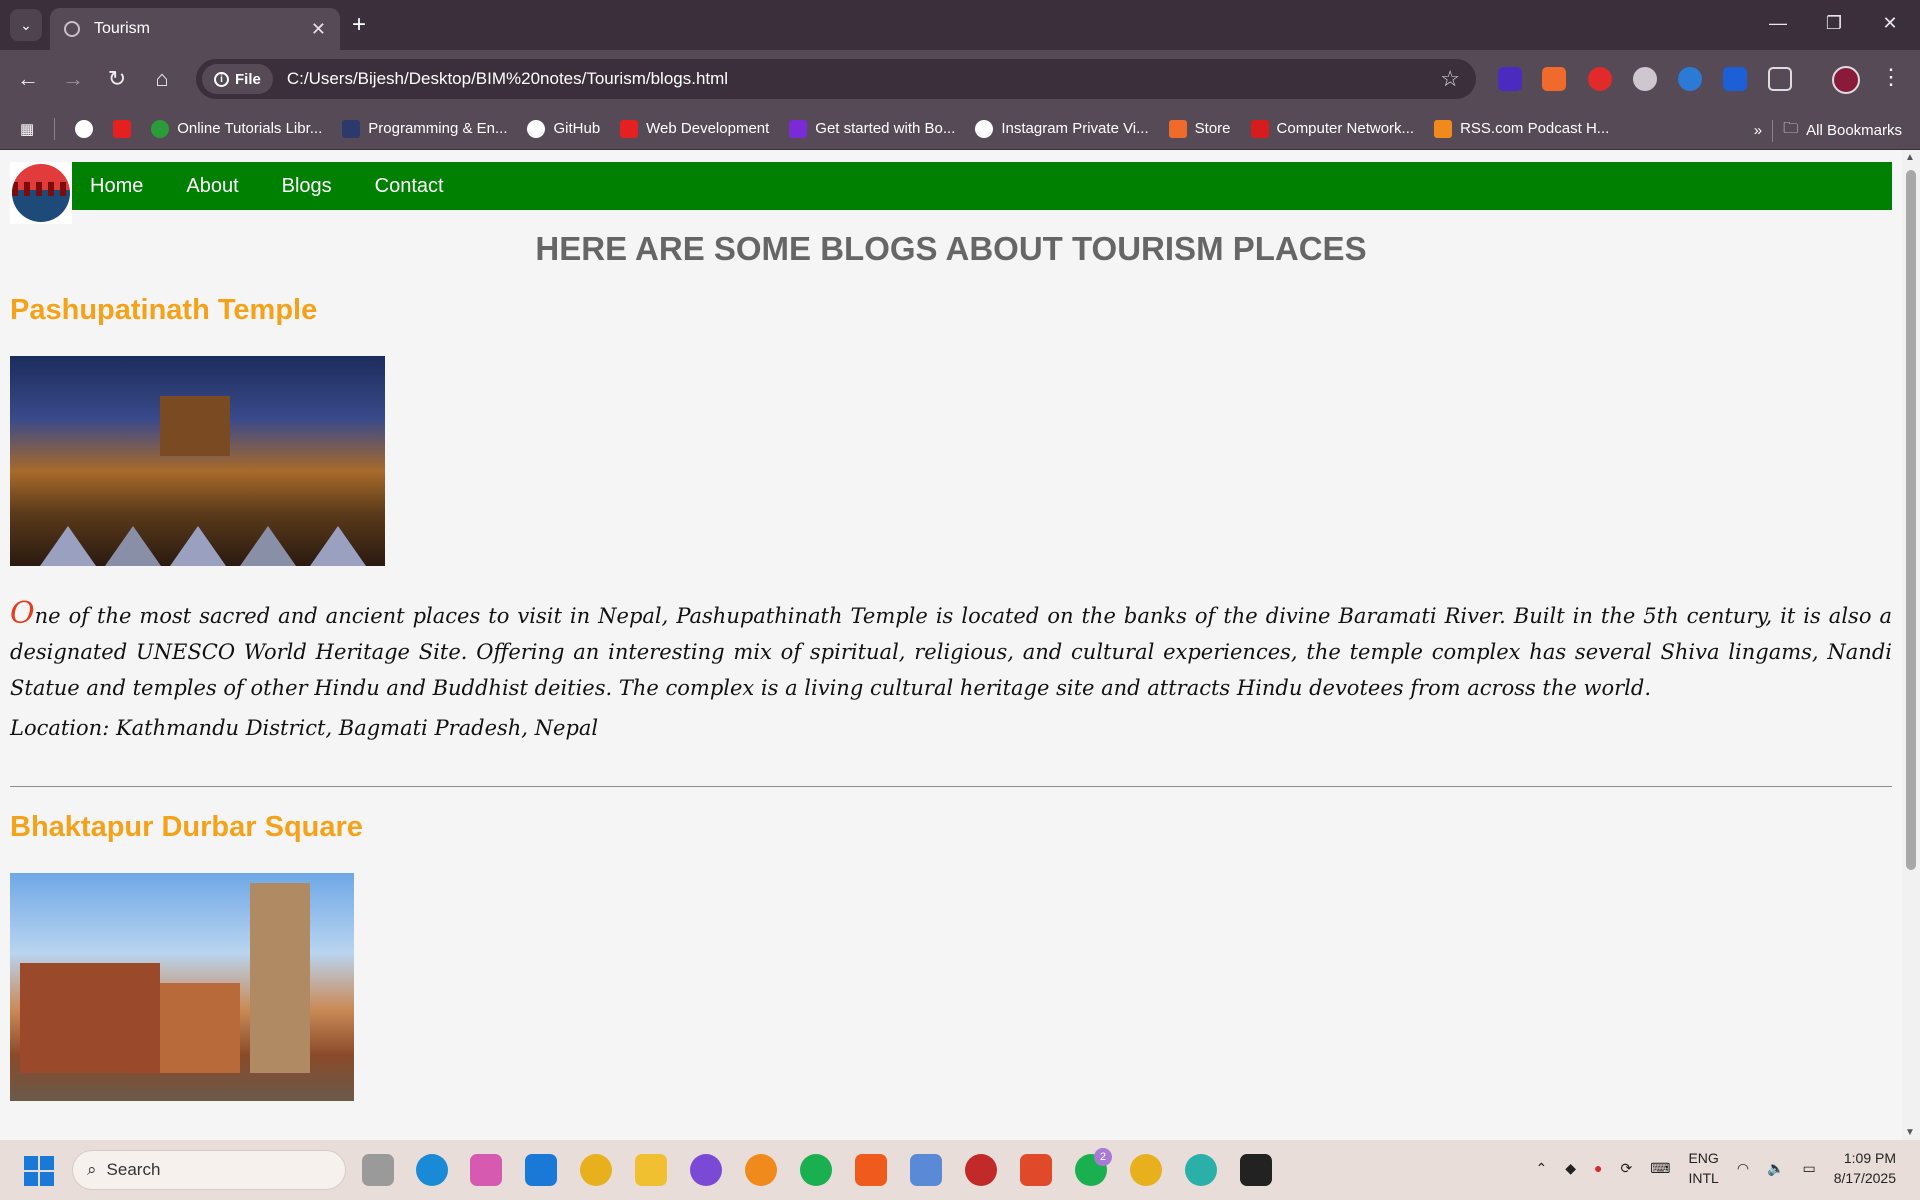  Describe the element at coordinates (1808, 1168) in the screenshot. I see `battery-icon: ▭` at that location.